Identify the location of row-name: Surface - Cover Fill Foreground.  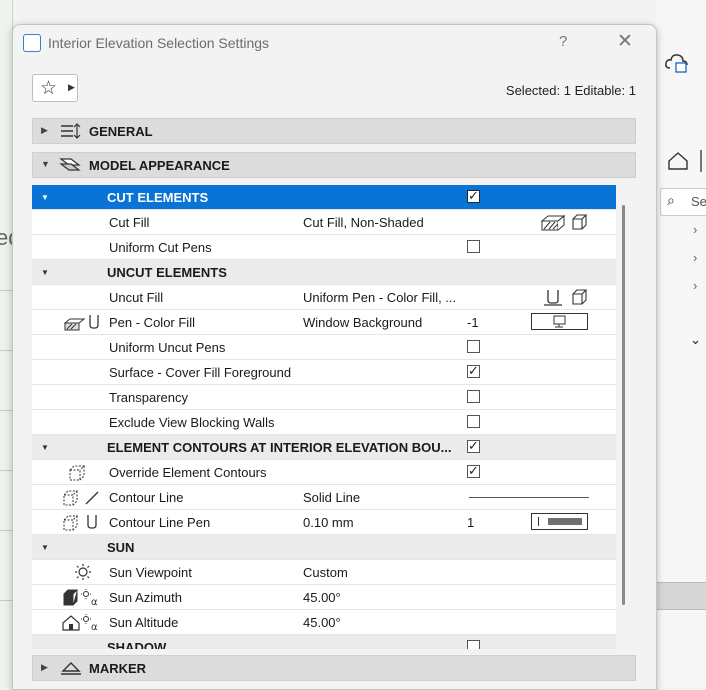
(200, 372).